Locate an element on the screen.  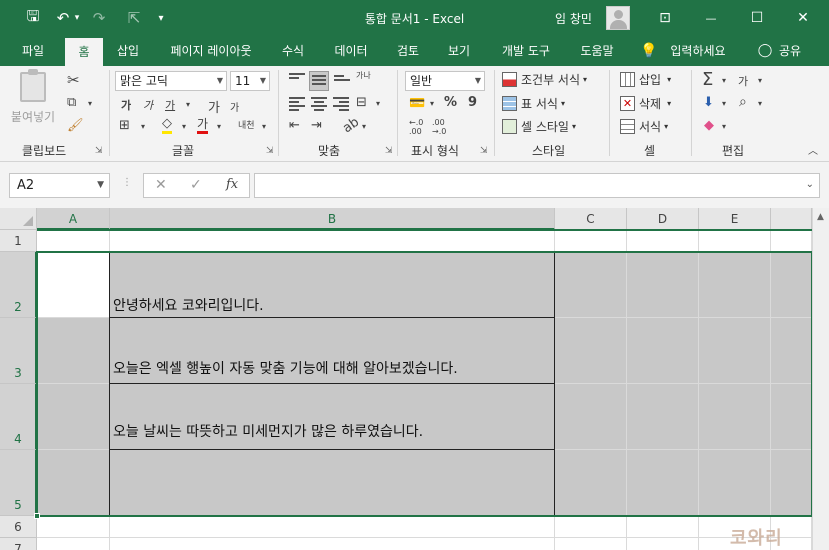
tab-help: 도움말 is located at coordinates (597, 51).